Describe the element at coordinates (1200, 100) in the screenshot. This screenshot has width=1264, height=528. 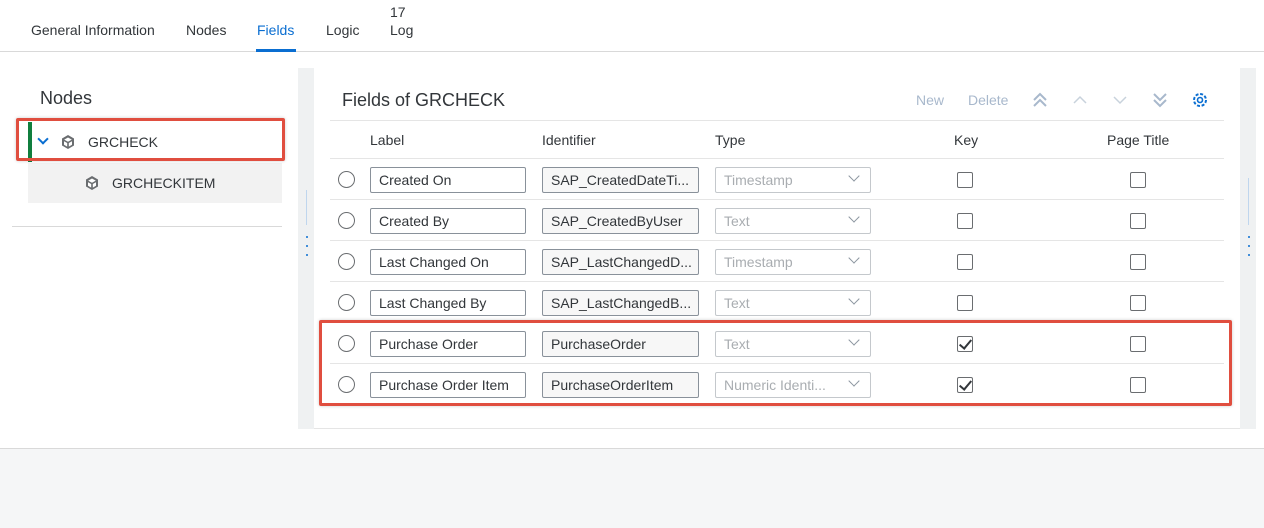
I see `settings-icon` at that location.